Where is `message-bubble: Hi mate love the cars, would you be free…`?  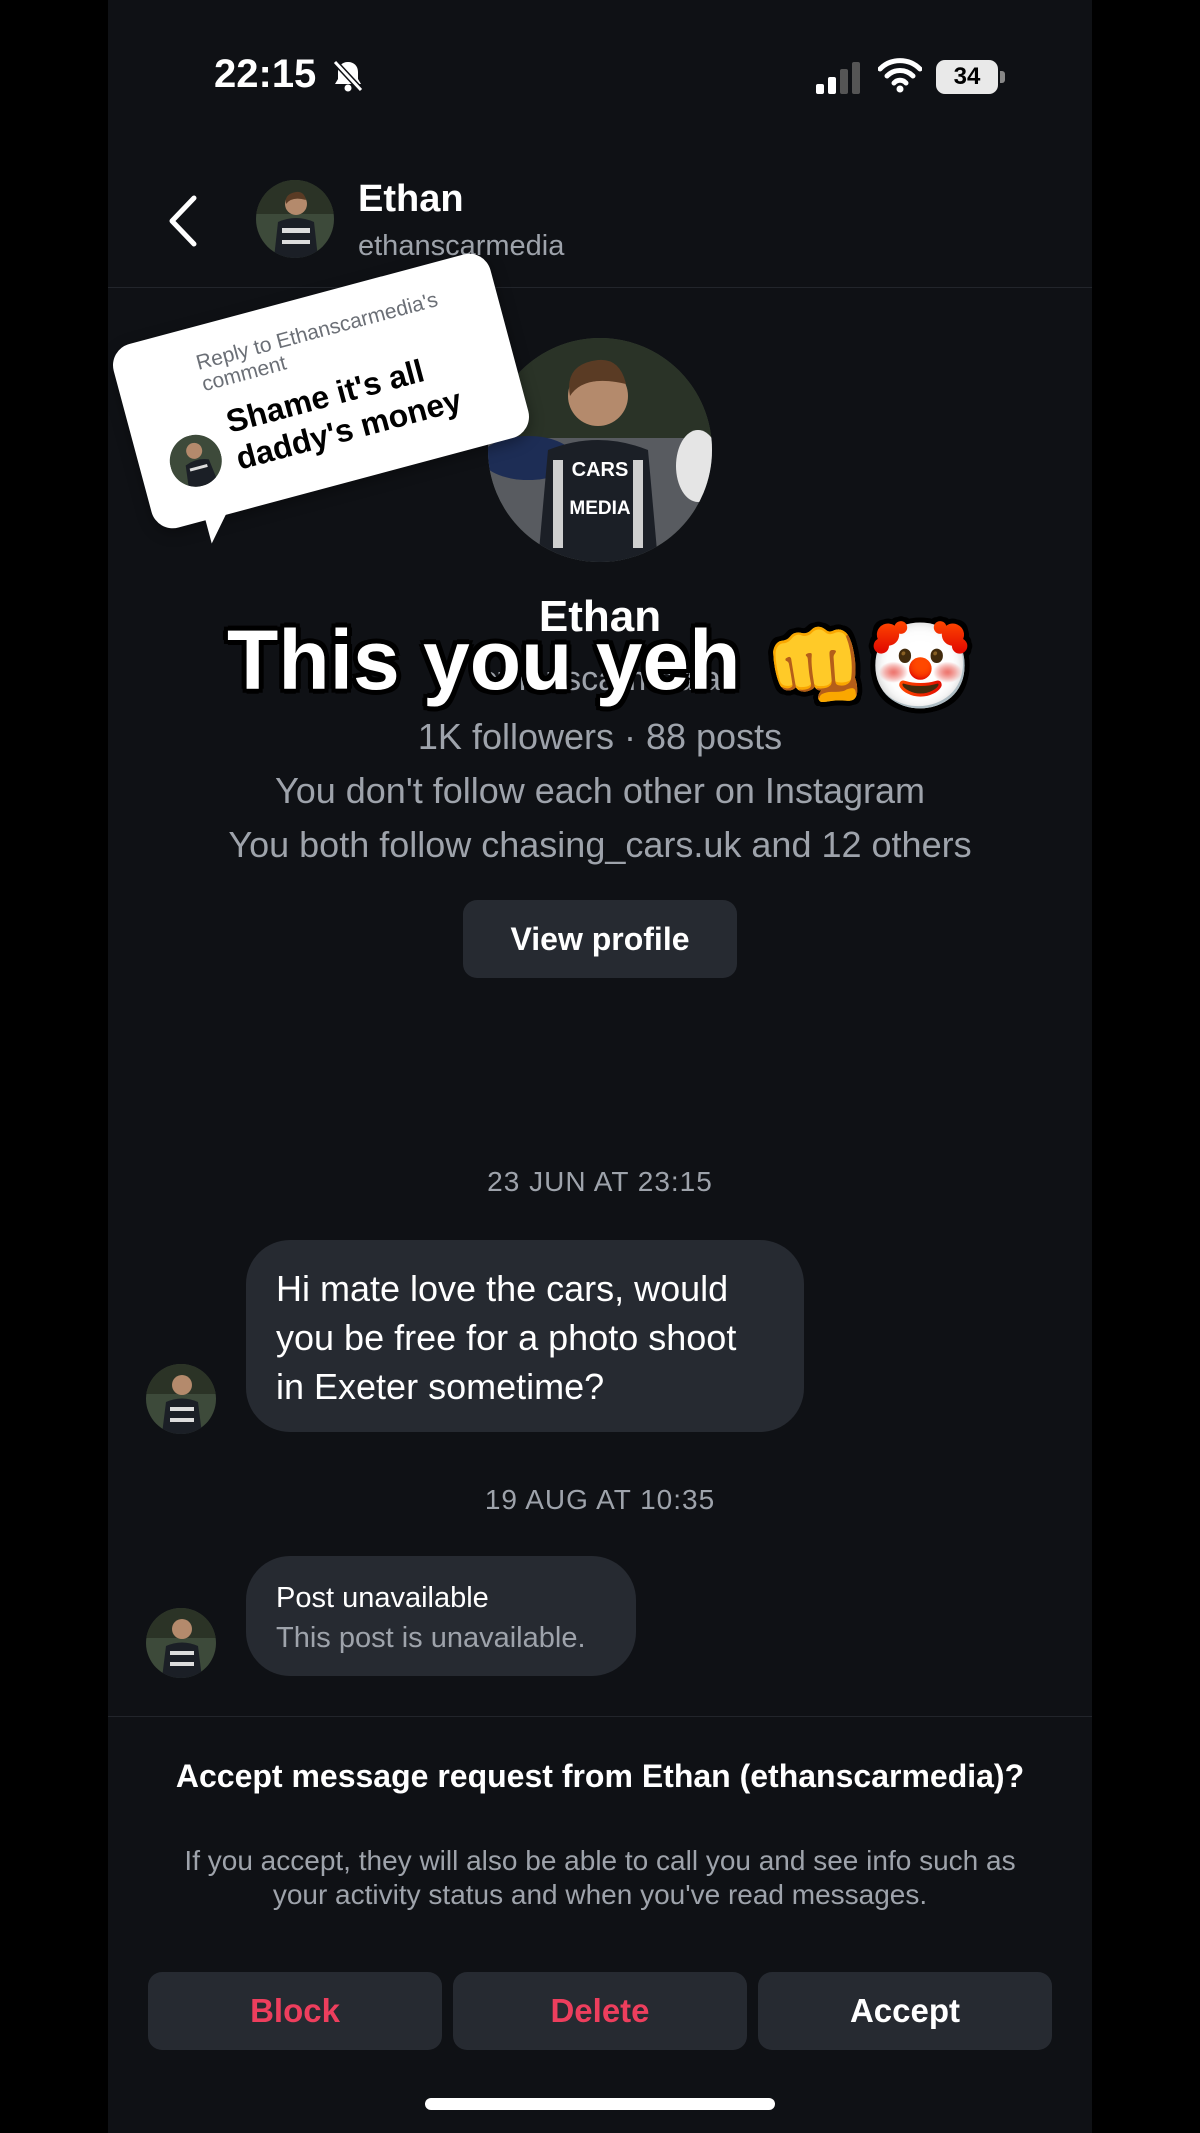
message-bubble: Hi mate love the cars, would you be free… is located at coordinates (525, 1336).